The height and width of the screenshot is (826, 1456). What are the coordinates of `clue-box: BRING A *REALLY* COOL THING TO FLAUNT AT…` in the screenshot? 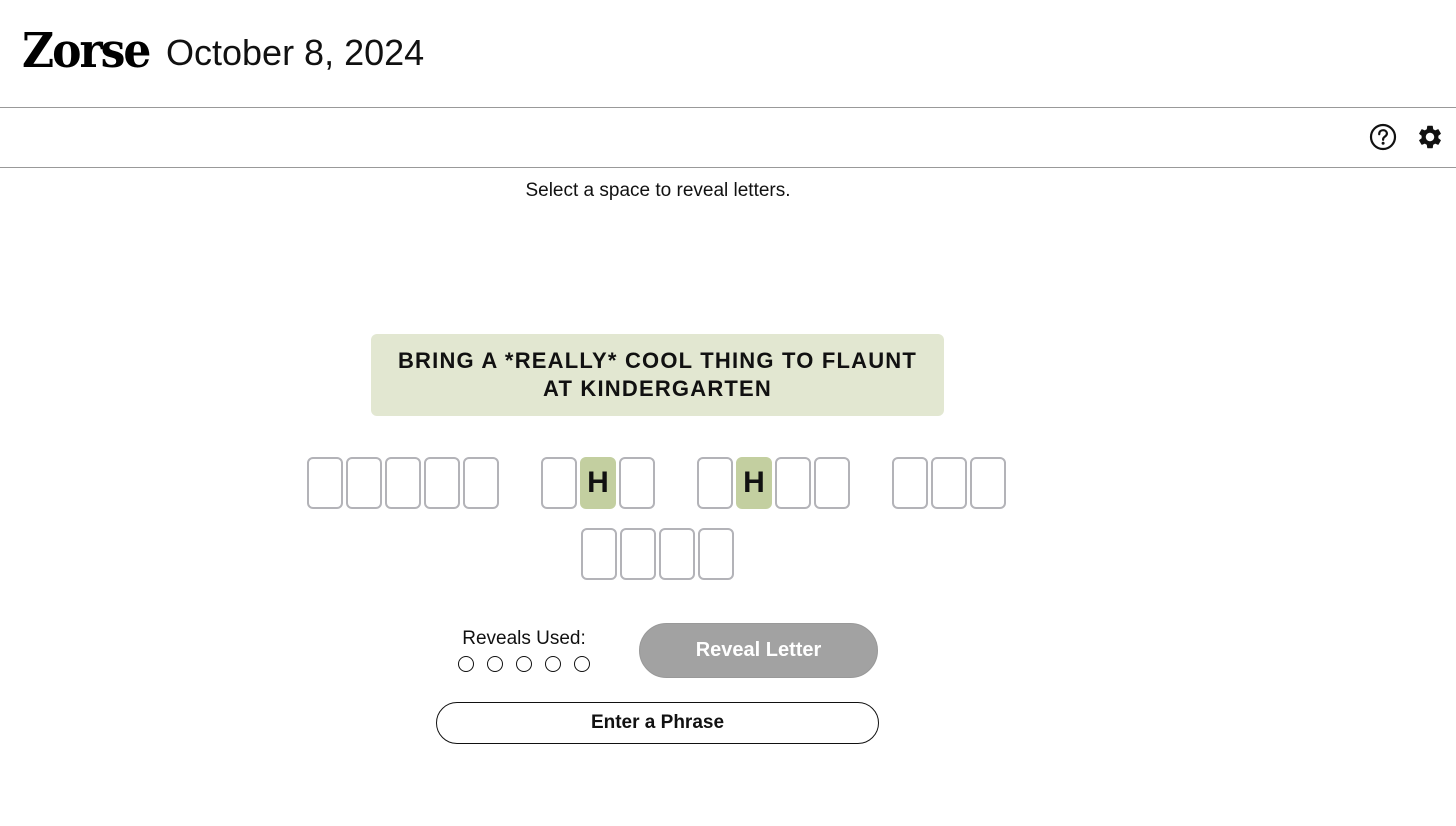 It's located at (657, 375).